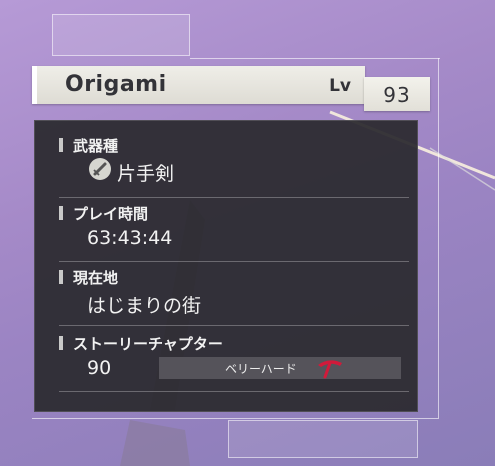  What do you see at coordinates (330, 369) in the screenshot?
I see `pickaxe-icon` at bounding box center [330, 369].